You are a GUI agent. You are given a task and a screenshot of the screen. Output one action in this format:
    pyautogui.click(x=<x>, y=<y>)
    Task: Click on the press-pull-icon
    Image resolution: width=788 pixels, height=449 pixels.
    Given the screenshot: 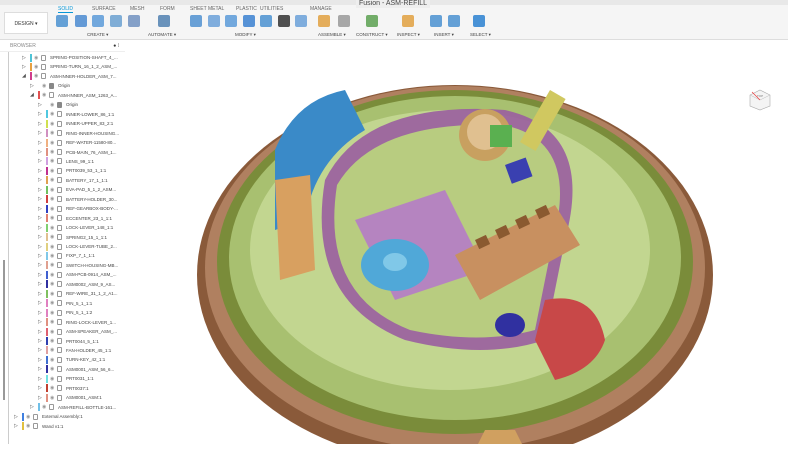 What is the action you would take?
    pyautogui.click(x=196, y=21)
    